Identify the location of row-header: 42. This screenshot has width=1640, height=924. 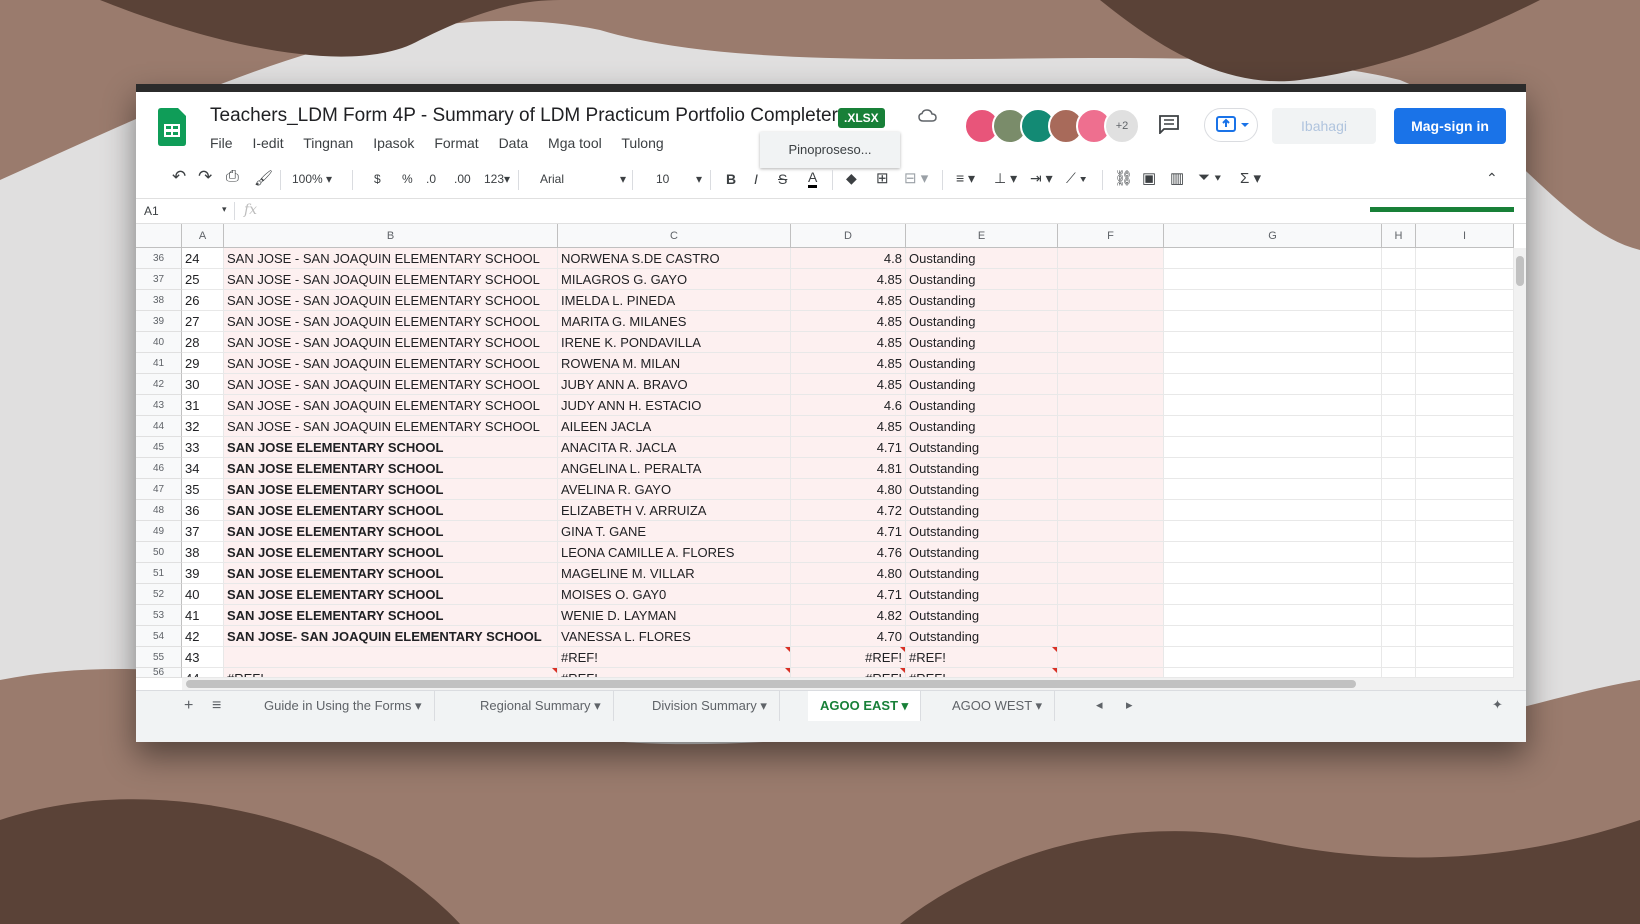
(159, 384).